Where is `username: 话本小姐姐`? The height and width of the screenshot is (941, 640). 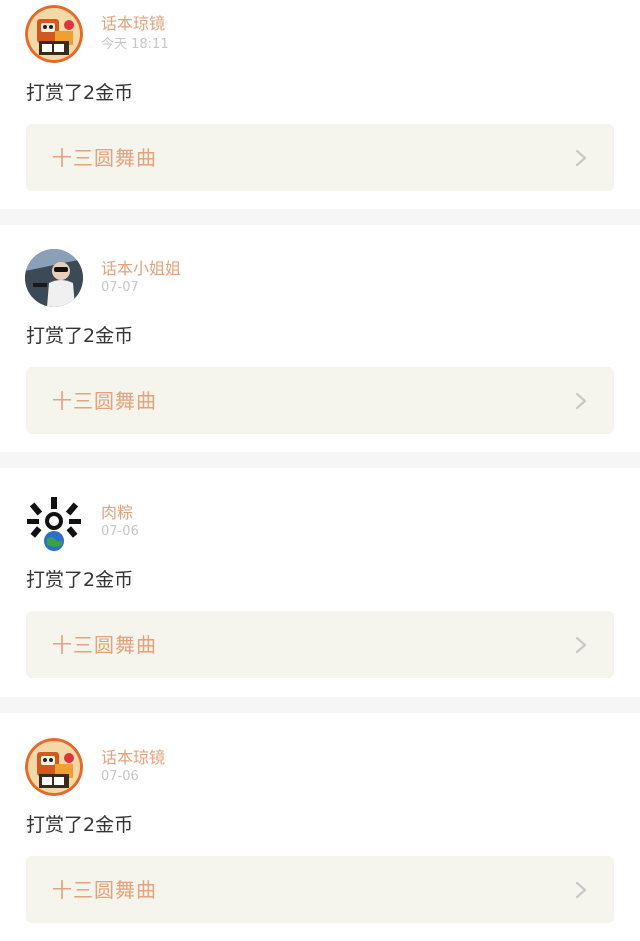
username: 话本小姐姐 is located at coordinates (141, 269).